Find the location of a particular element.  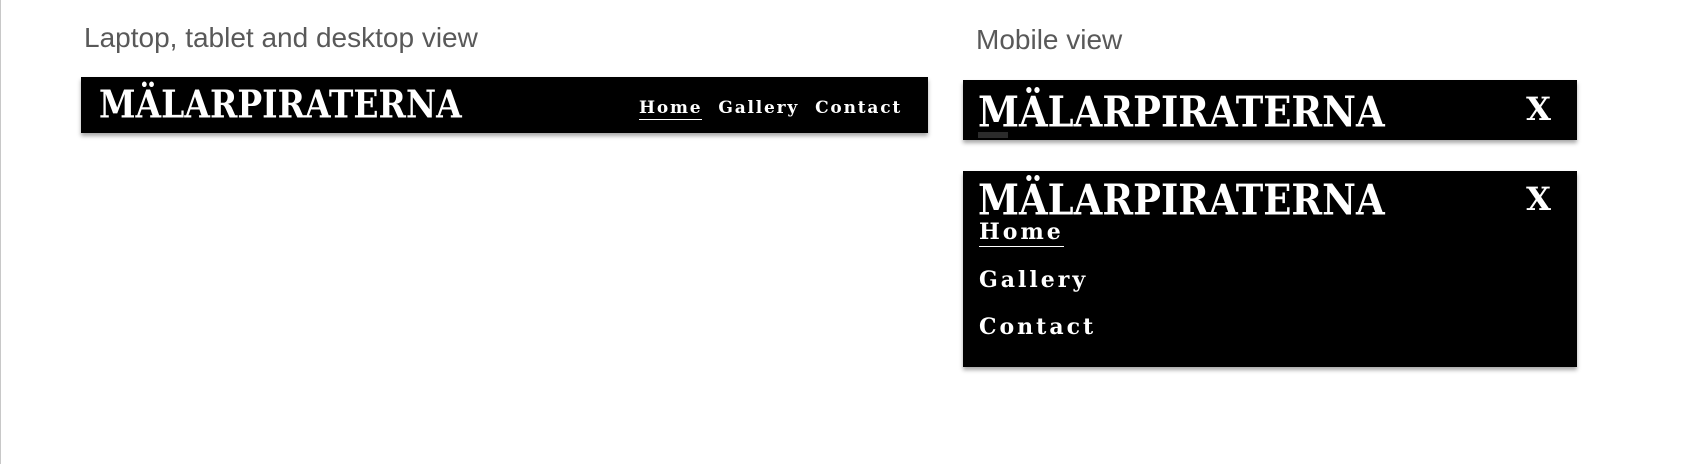

mobile-nav-links: Home Gallery Contact is located at coordinates (1037, 281).